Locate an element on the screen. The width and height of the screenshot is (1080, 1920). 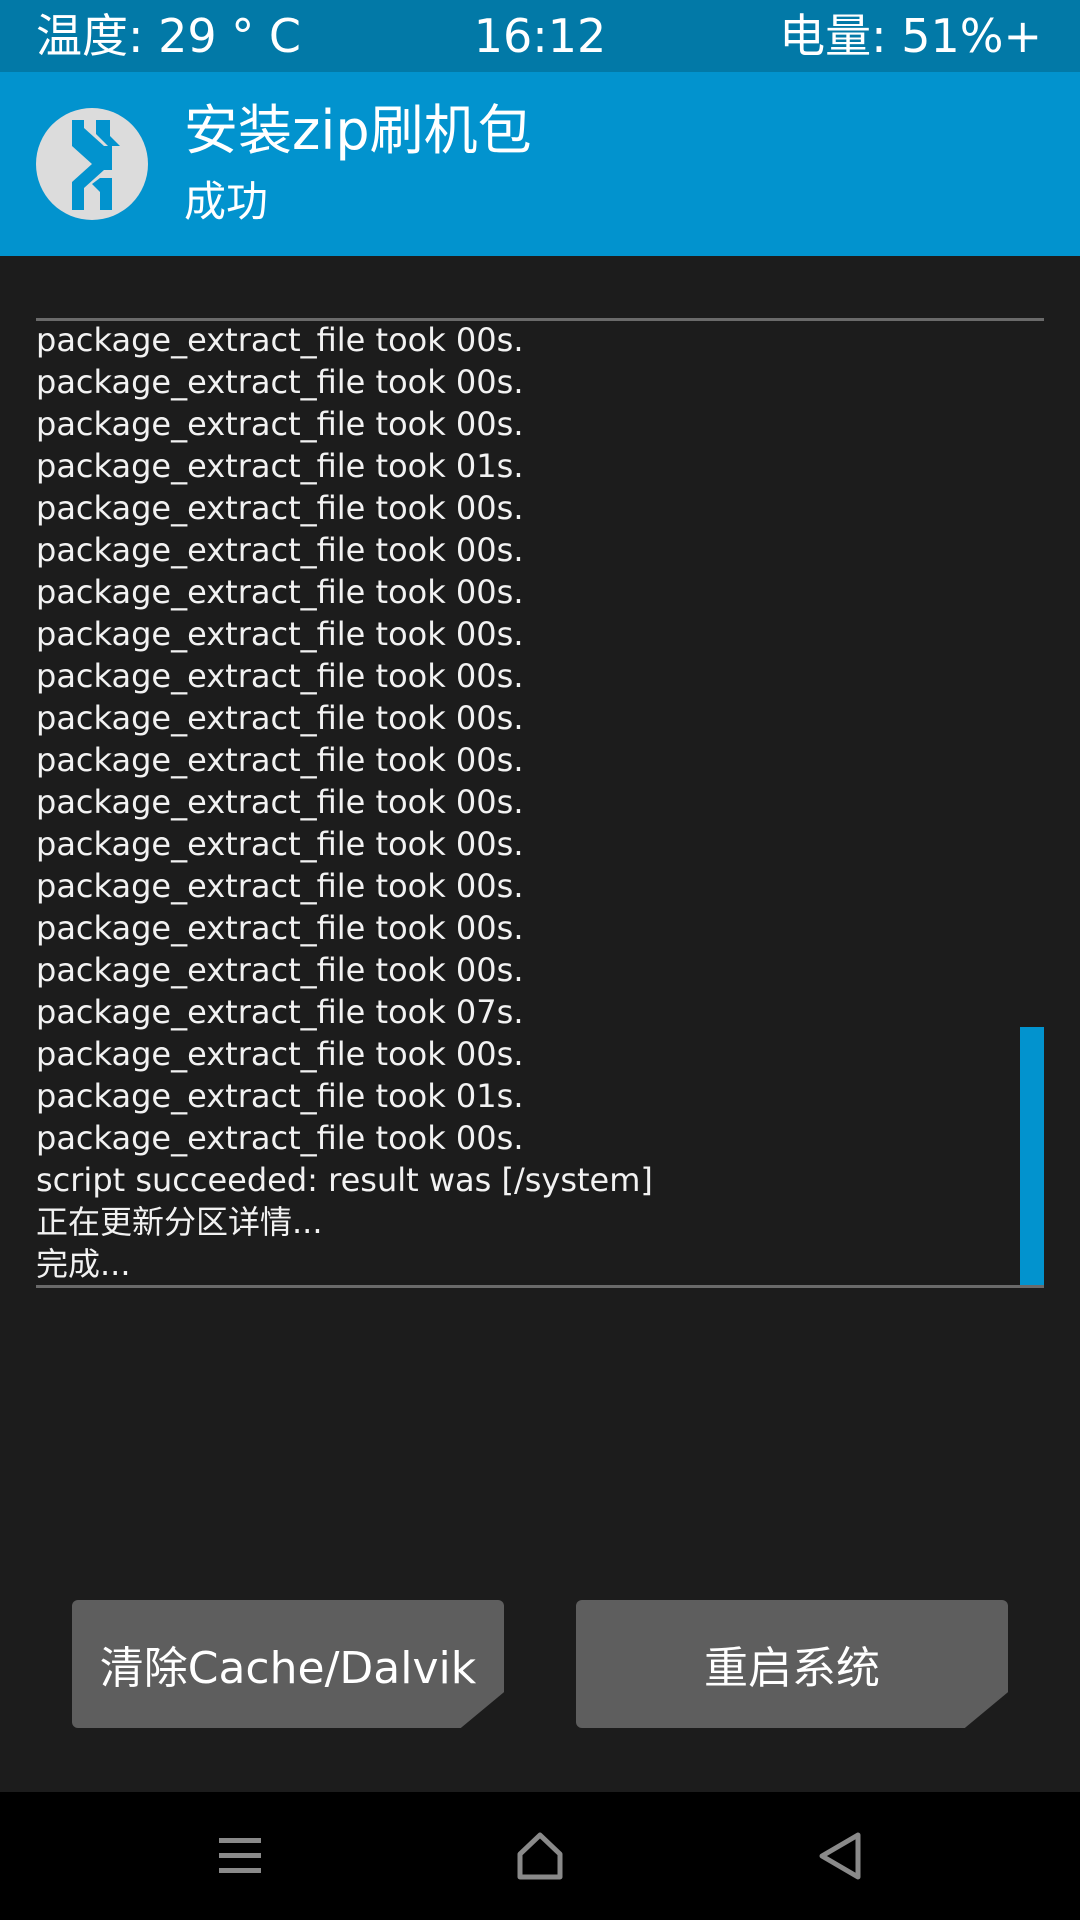
reboot-system-button: 重启系统 is located at coordinates (792, 1664).